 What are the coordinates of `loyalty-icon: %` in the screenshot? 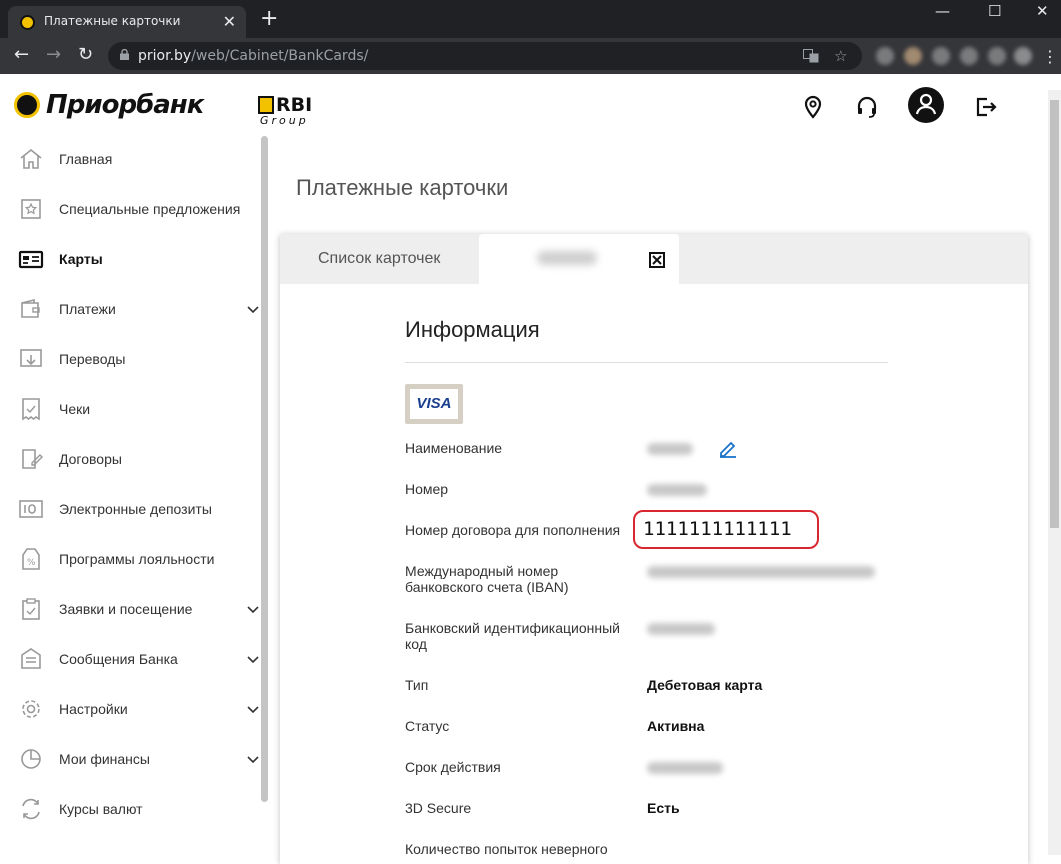 It's located at (31, 559).